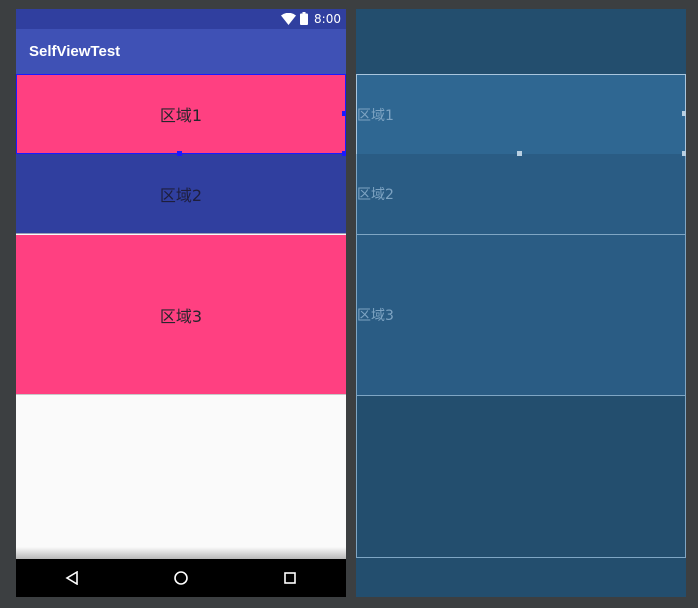 This screenshot has width=698, height=608. I want to click on navigation-bar, so click(181, 578).